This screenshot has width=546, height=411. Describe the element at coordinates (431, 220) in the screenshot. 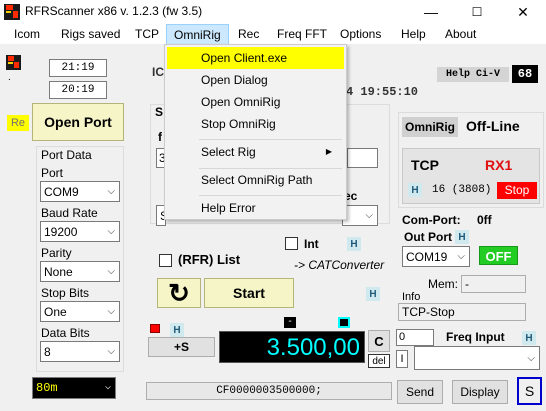

I see `com-port-label: Com-Port:` at that location.